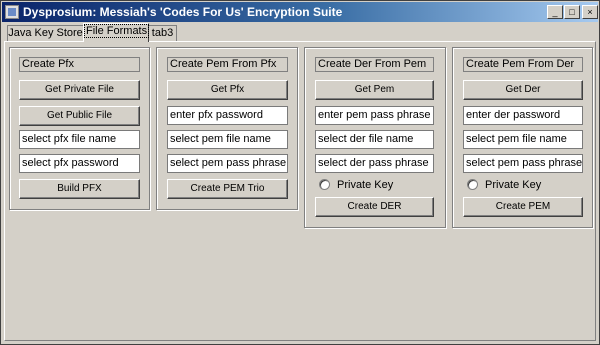  Describe the element at coordinates (590, 12) in the screenshot. I see `close-button: ×` at that location.